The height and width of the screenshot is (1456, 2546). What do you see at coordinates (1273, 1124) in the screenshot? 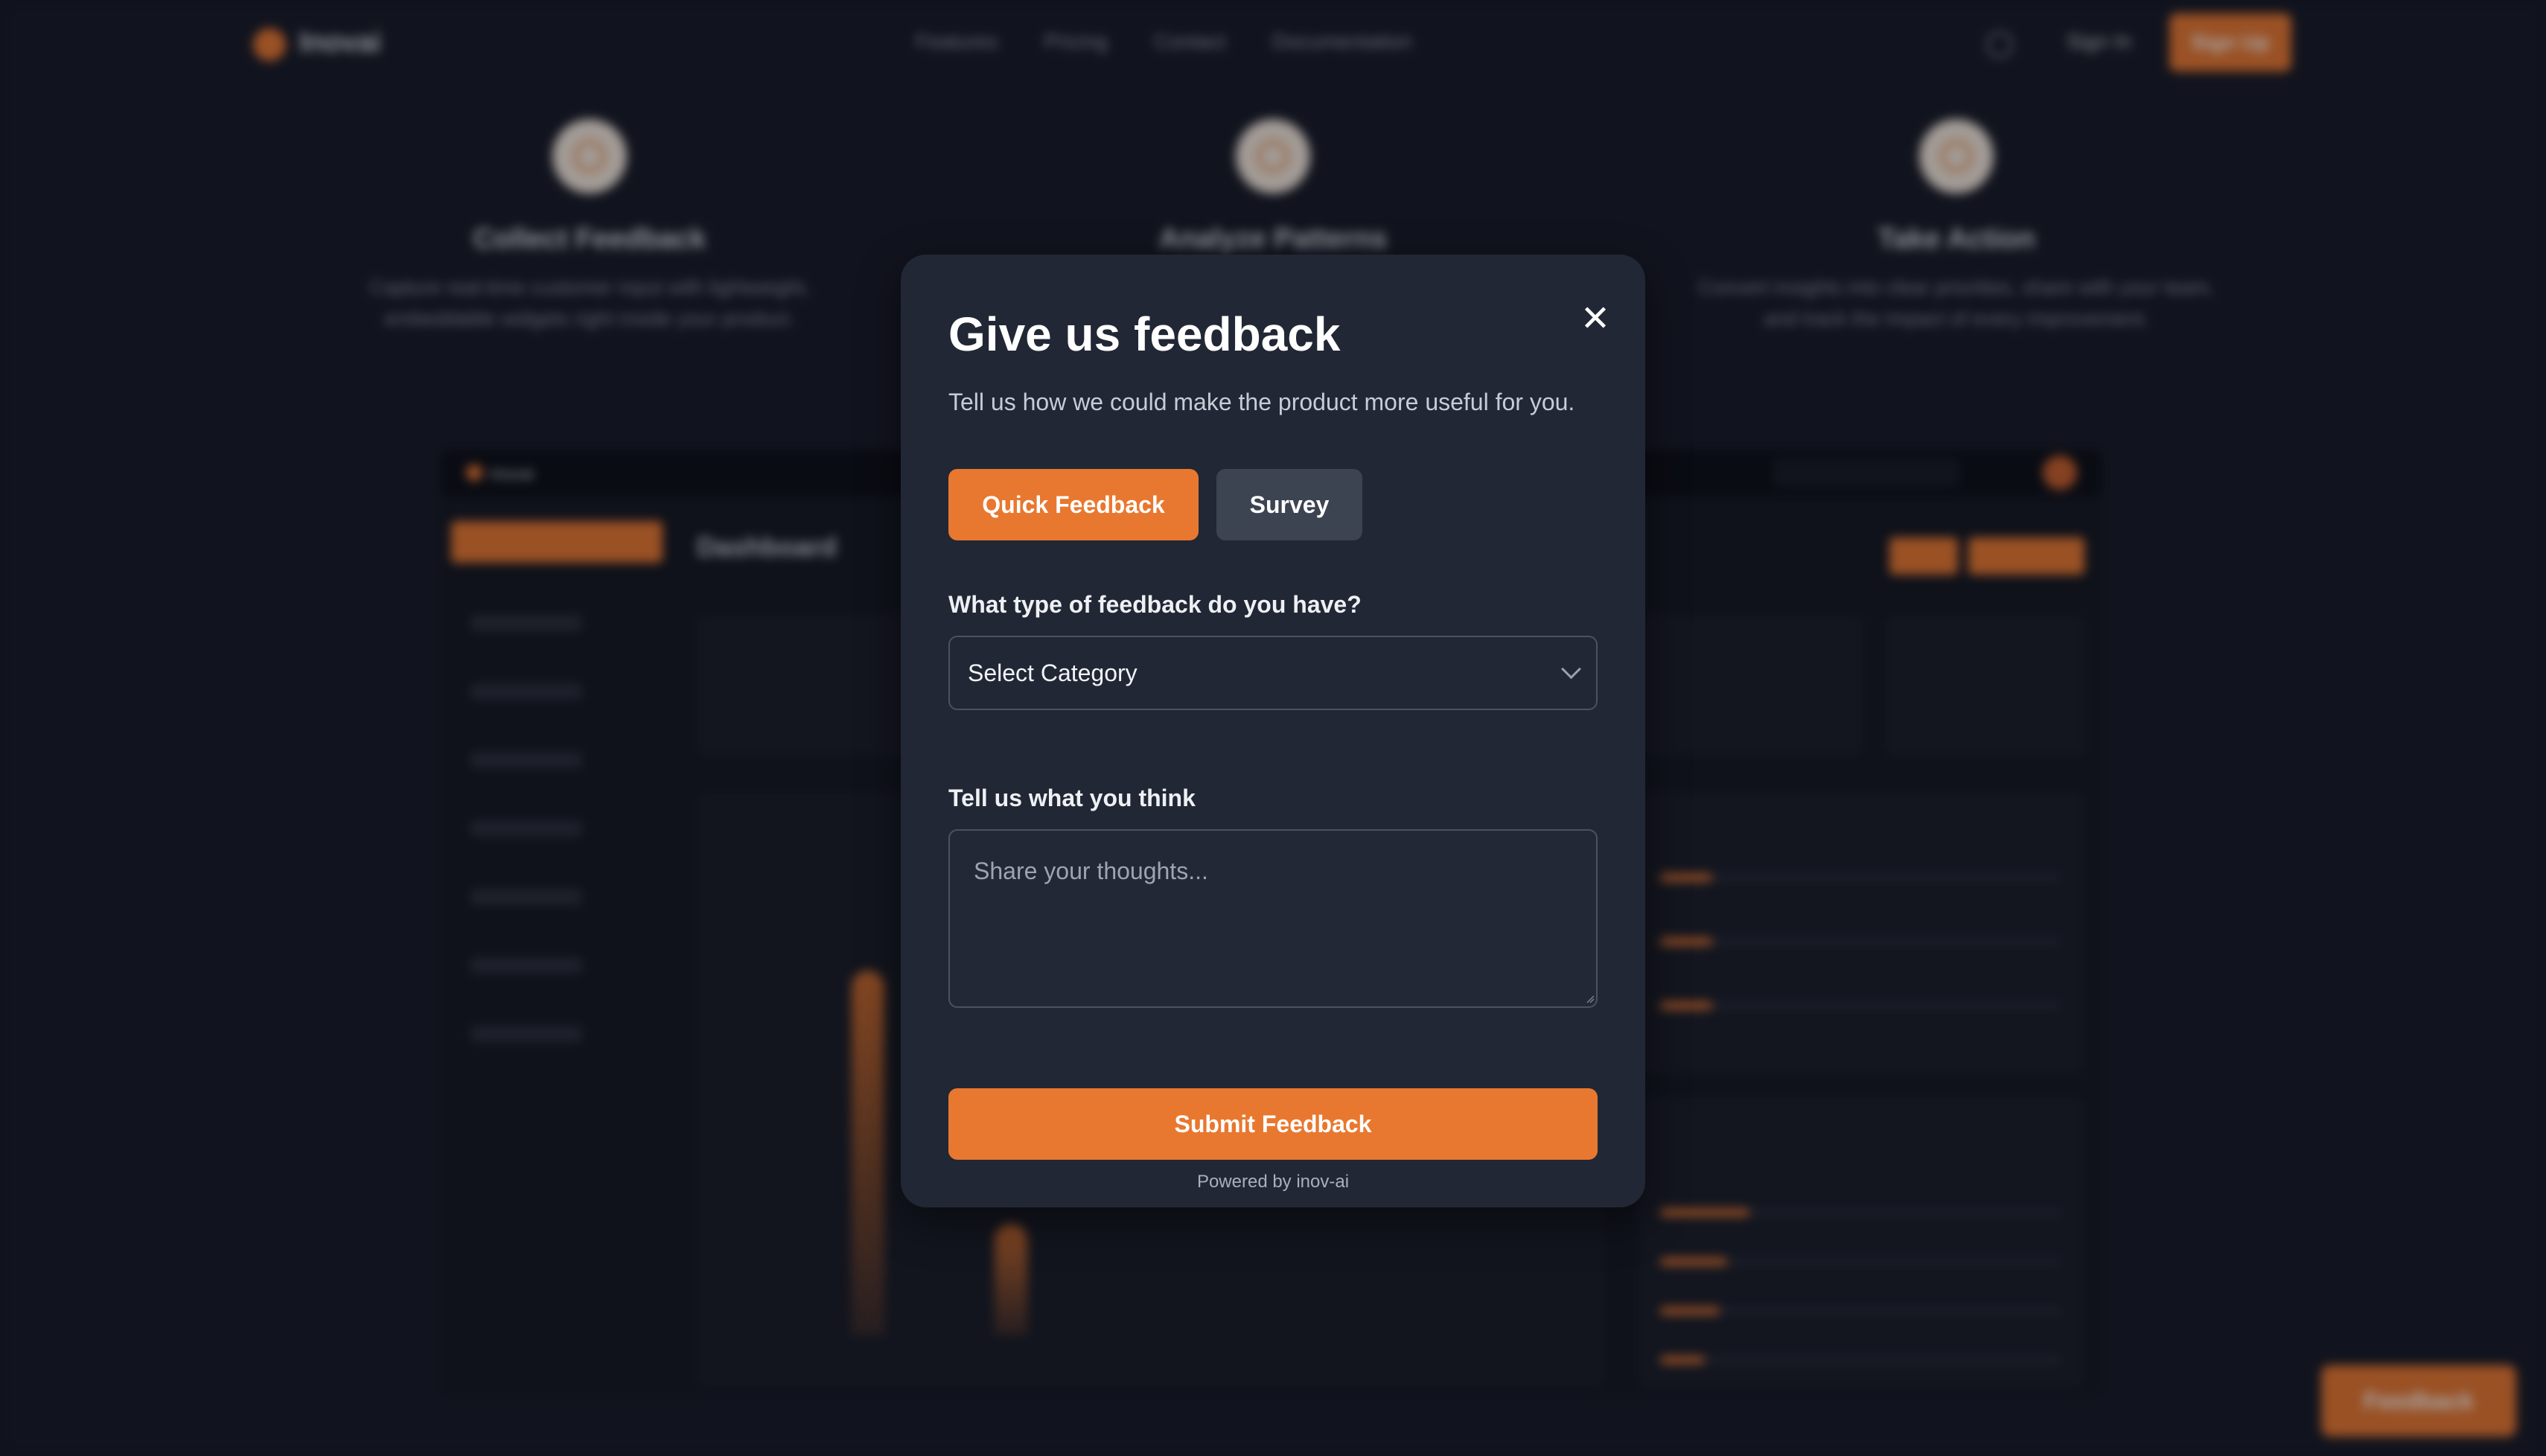
I see `submit-feedback-button: Submit Feedback` at bounding box center [1273, 1124].